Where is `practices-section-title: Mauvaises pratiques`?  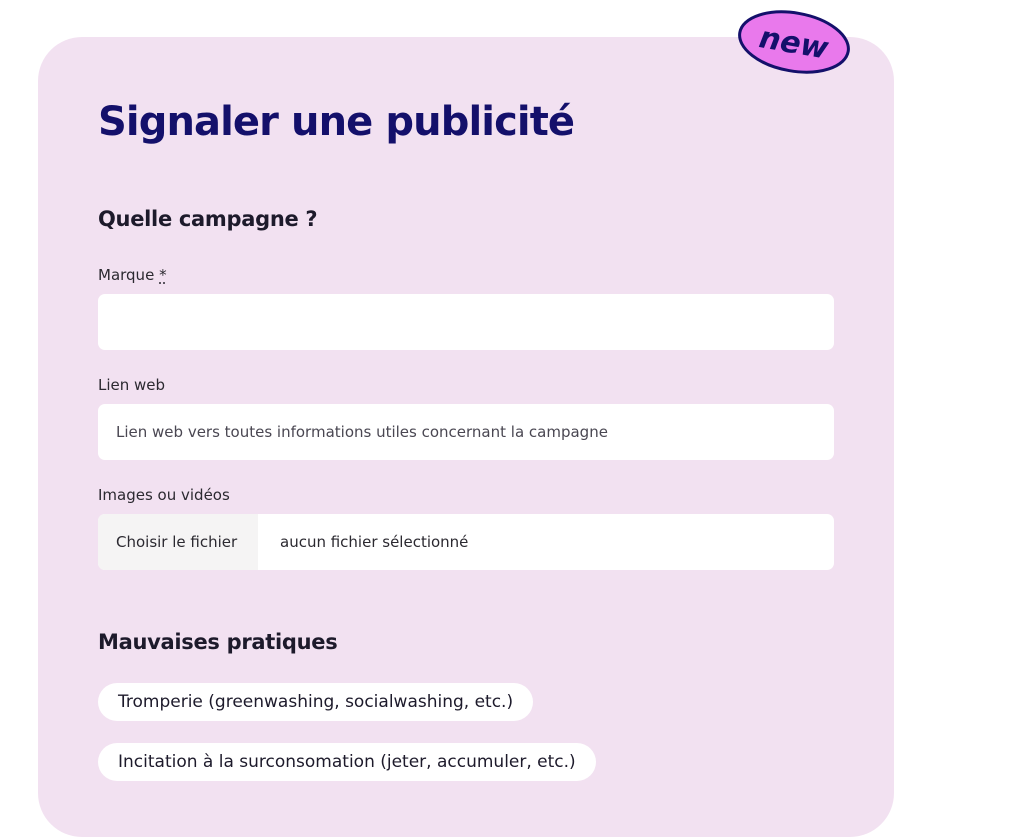
practices-section-title: Mauvaises pratiques is located at coordinates (218, 642).